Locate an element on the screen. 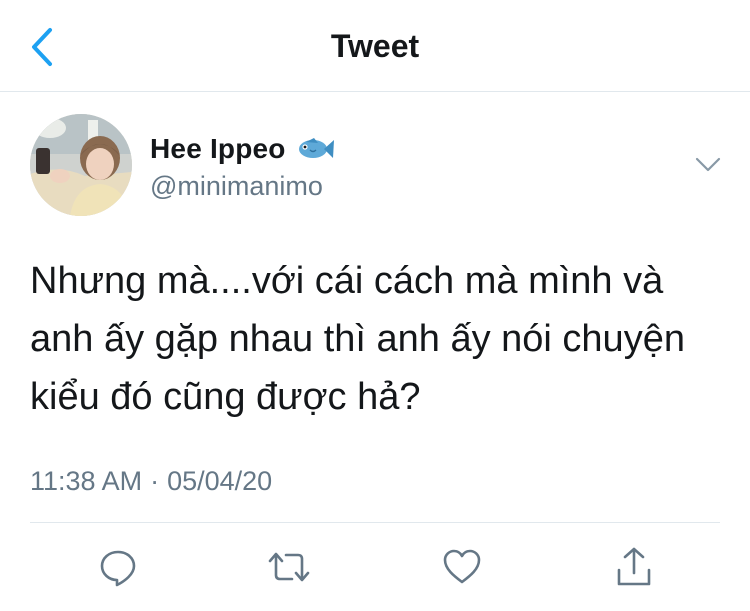 The height and width of the screenshot is (611, 750). tweet-time: 11:38 AM is located at coordinates (86, 481).